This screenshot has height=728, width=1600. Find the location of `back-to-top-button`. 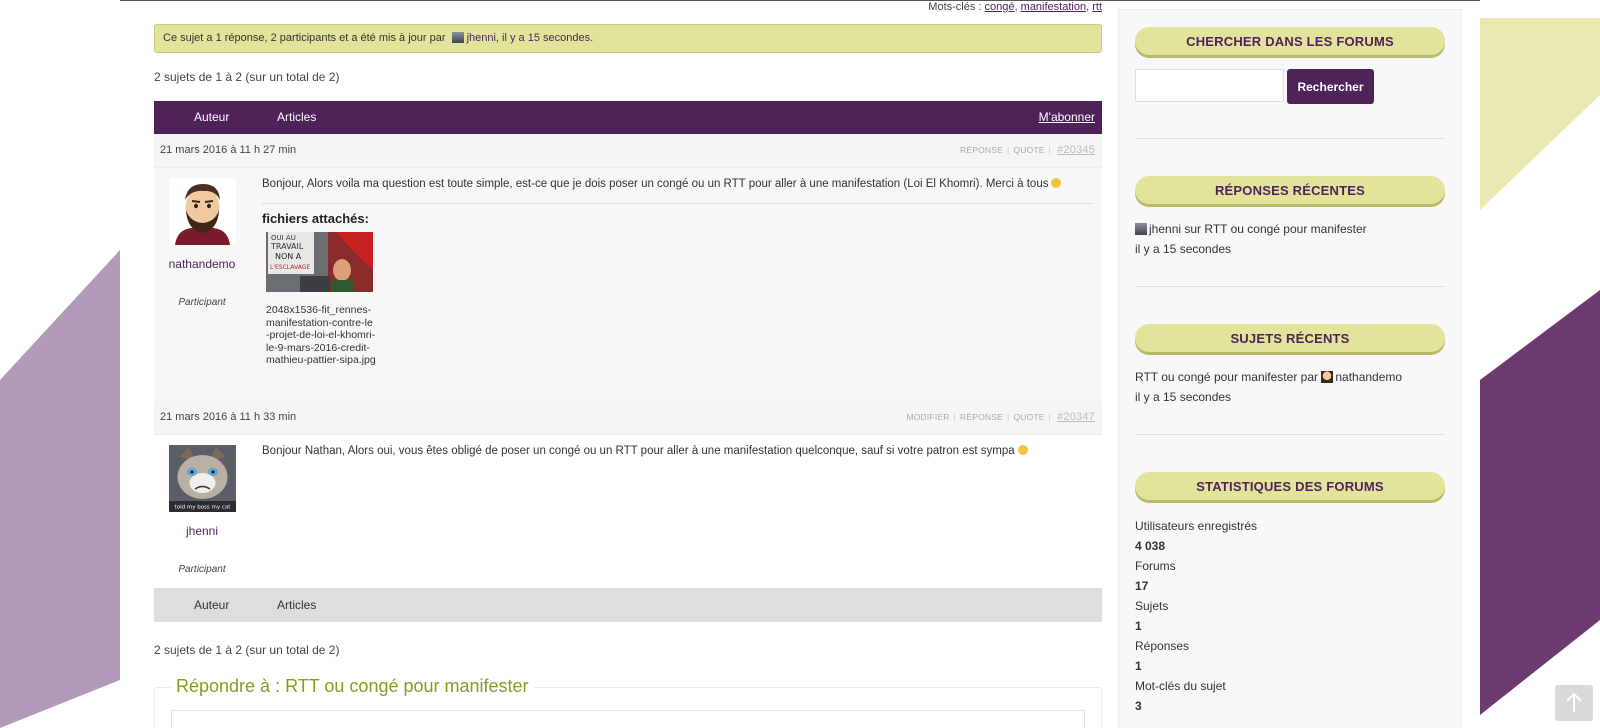

back-to-top-button is located at coordinates (1574, 703).